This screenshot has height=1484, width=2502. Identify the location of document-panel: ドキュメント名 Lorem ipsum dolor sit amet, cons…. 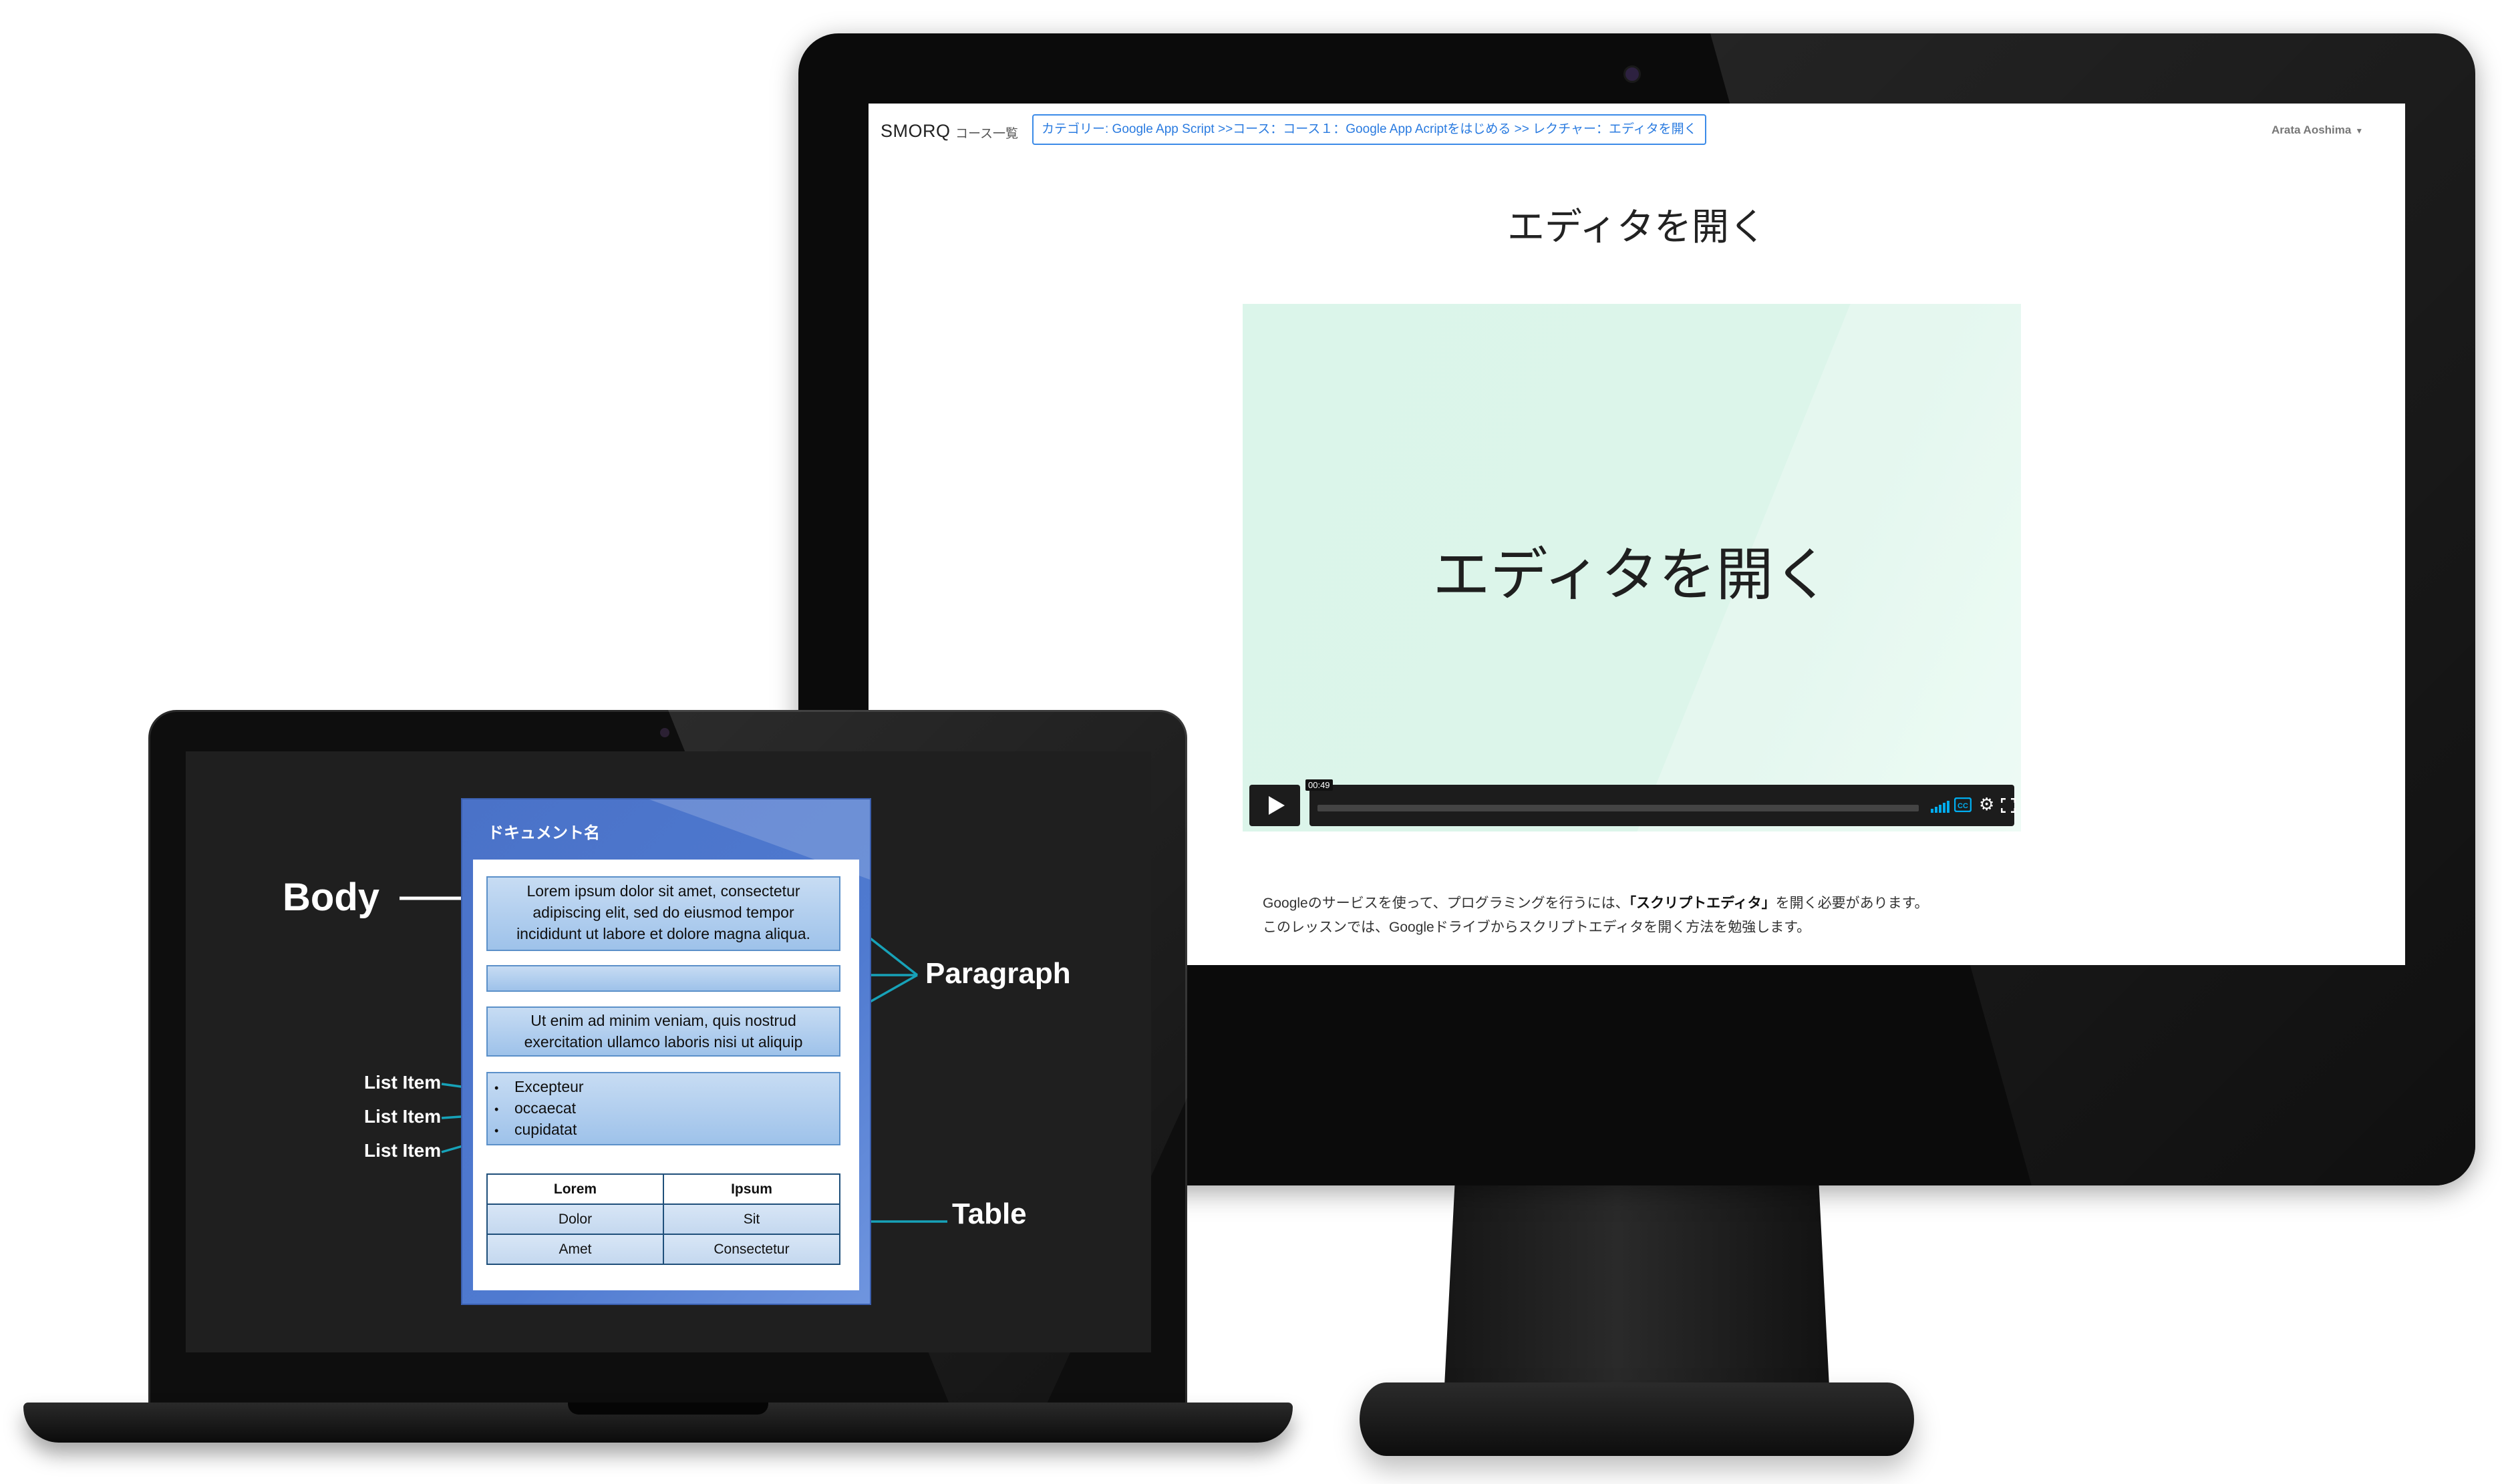
(666, 1051).